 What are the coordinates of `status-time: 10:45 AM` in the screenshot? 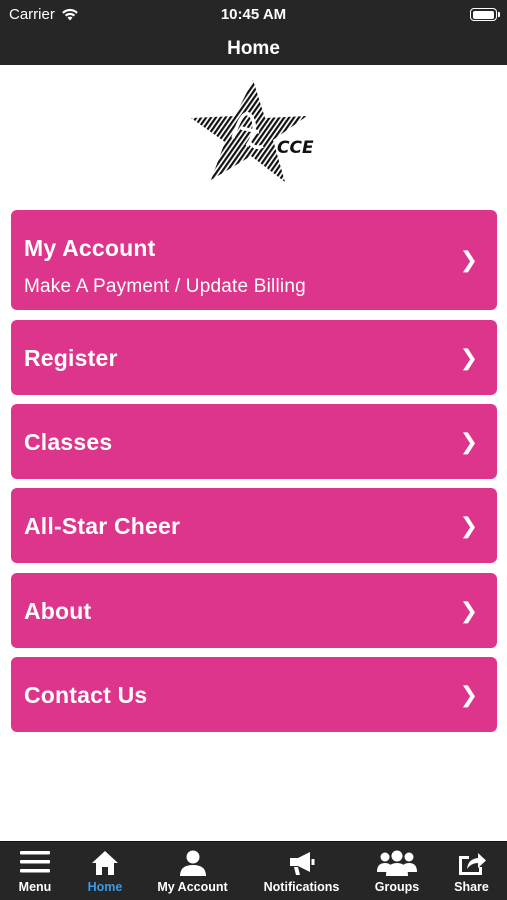 It's located at (253, 14).